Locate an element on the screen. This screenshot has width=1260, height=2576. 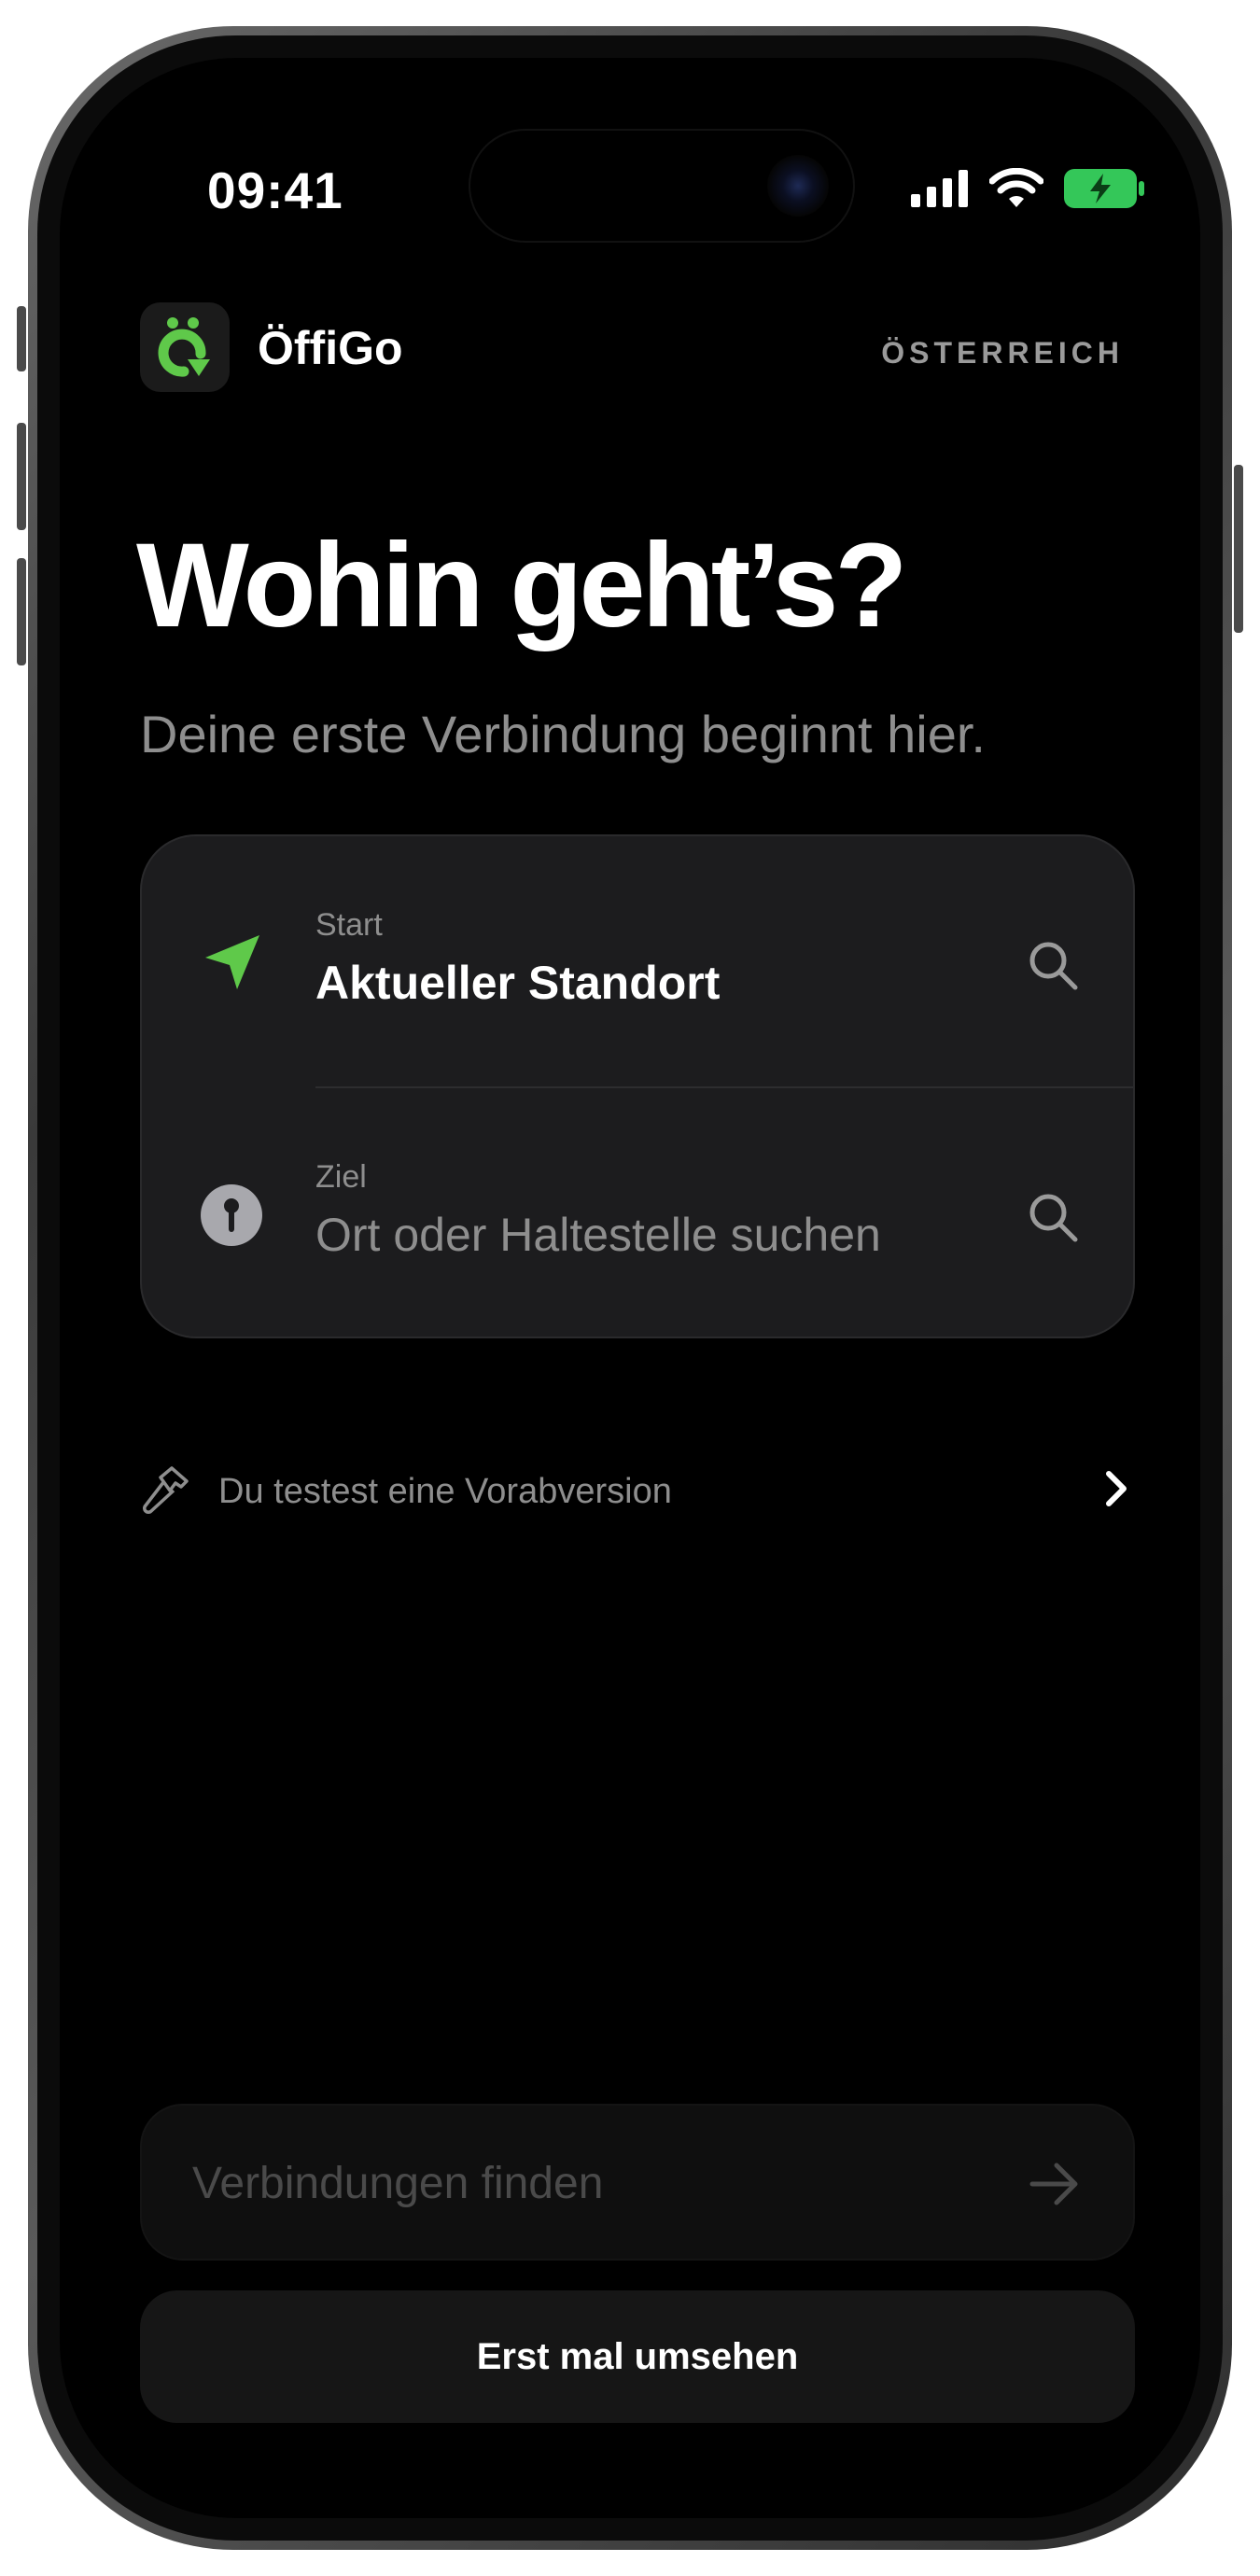
destination-field: Ziel Ort oder Haltestelle suchen is located at coordinates (637, 1214).